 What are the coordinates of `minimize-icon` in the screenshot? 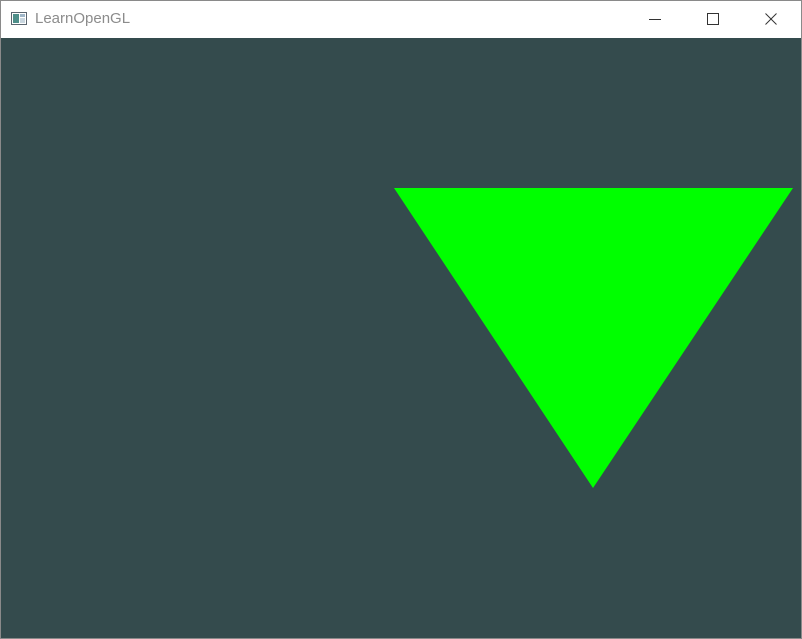 It's located at (655, 19).